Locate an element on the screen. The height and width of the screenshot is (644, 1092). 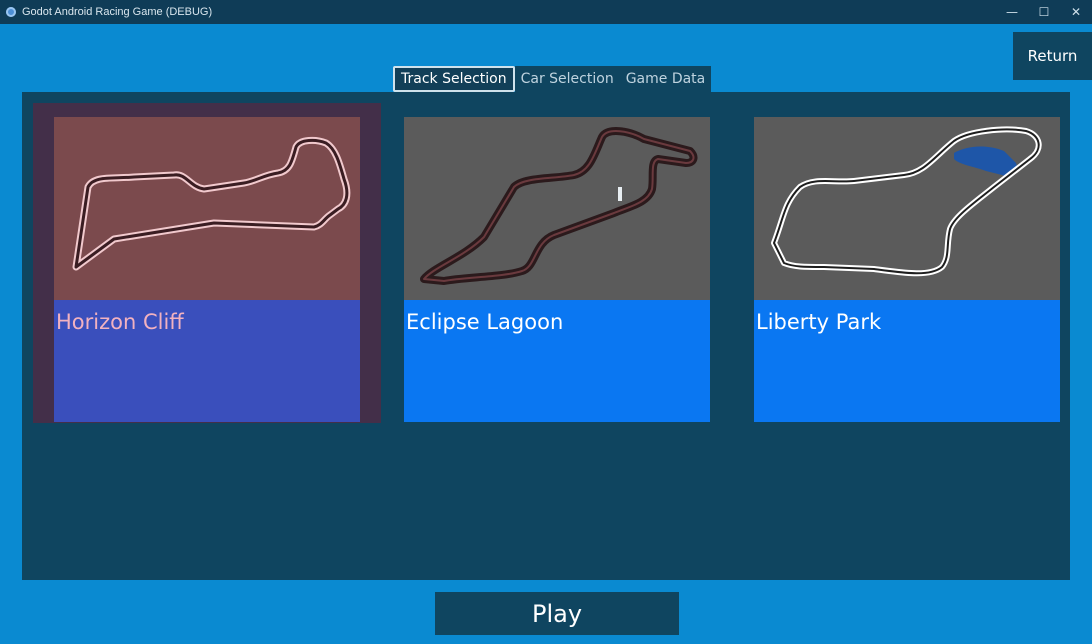
track-label-box: Liberty Park is located at coordinates (907, 361).